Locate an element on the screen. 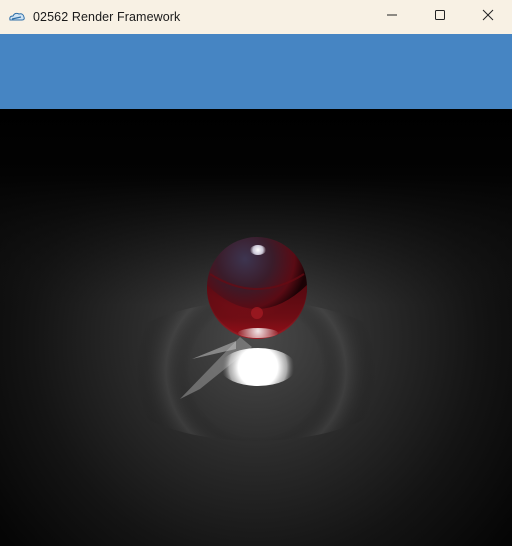  sphere-refraction-dot is located at coordinates (257, 313).